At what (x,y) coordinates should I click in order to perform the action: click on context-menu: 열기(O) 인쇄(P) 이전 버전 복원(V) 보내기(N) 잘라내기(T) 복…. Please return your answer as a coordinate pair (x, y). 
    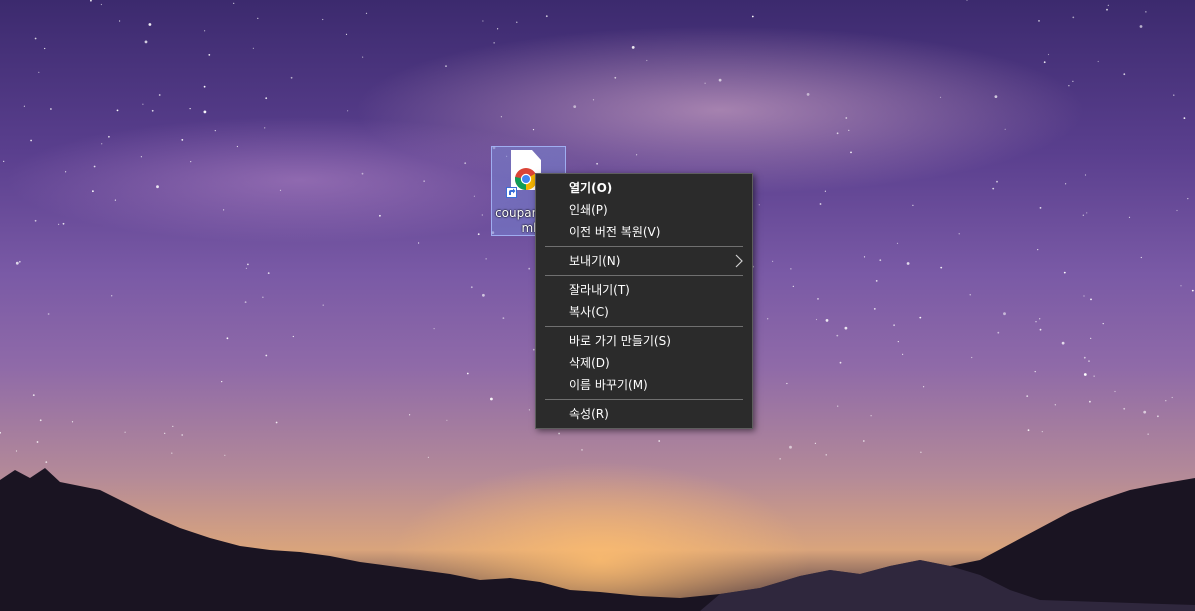
    Looking at the image, I should click on (644, 301).